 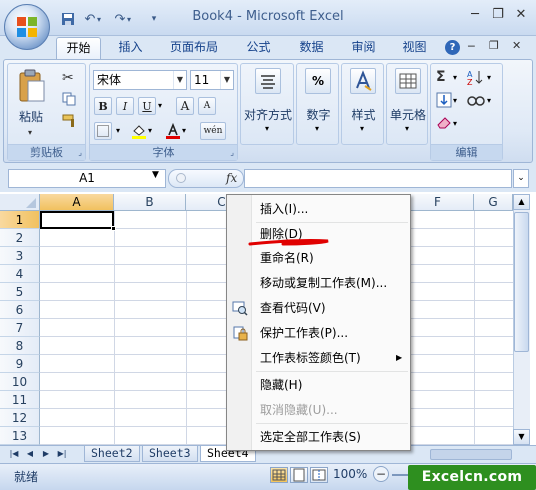 I want to click on fill-color-dropdown-icon: ▾, so click(x=150, y=130).